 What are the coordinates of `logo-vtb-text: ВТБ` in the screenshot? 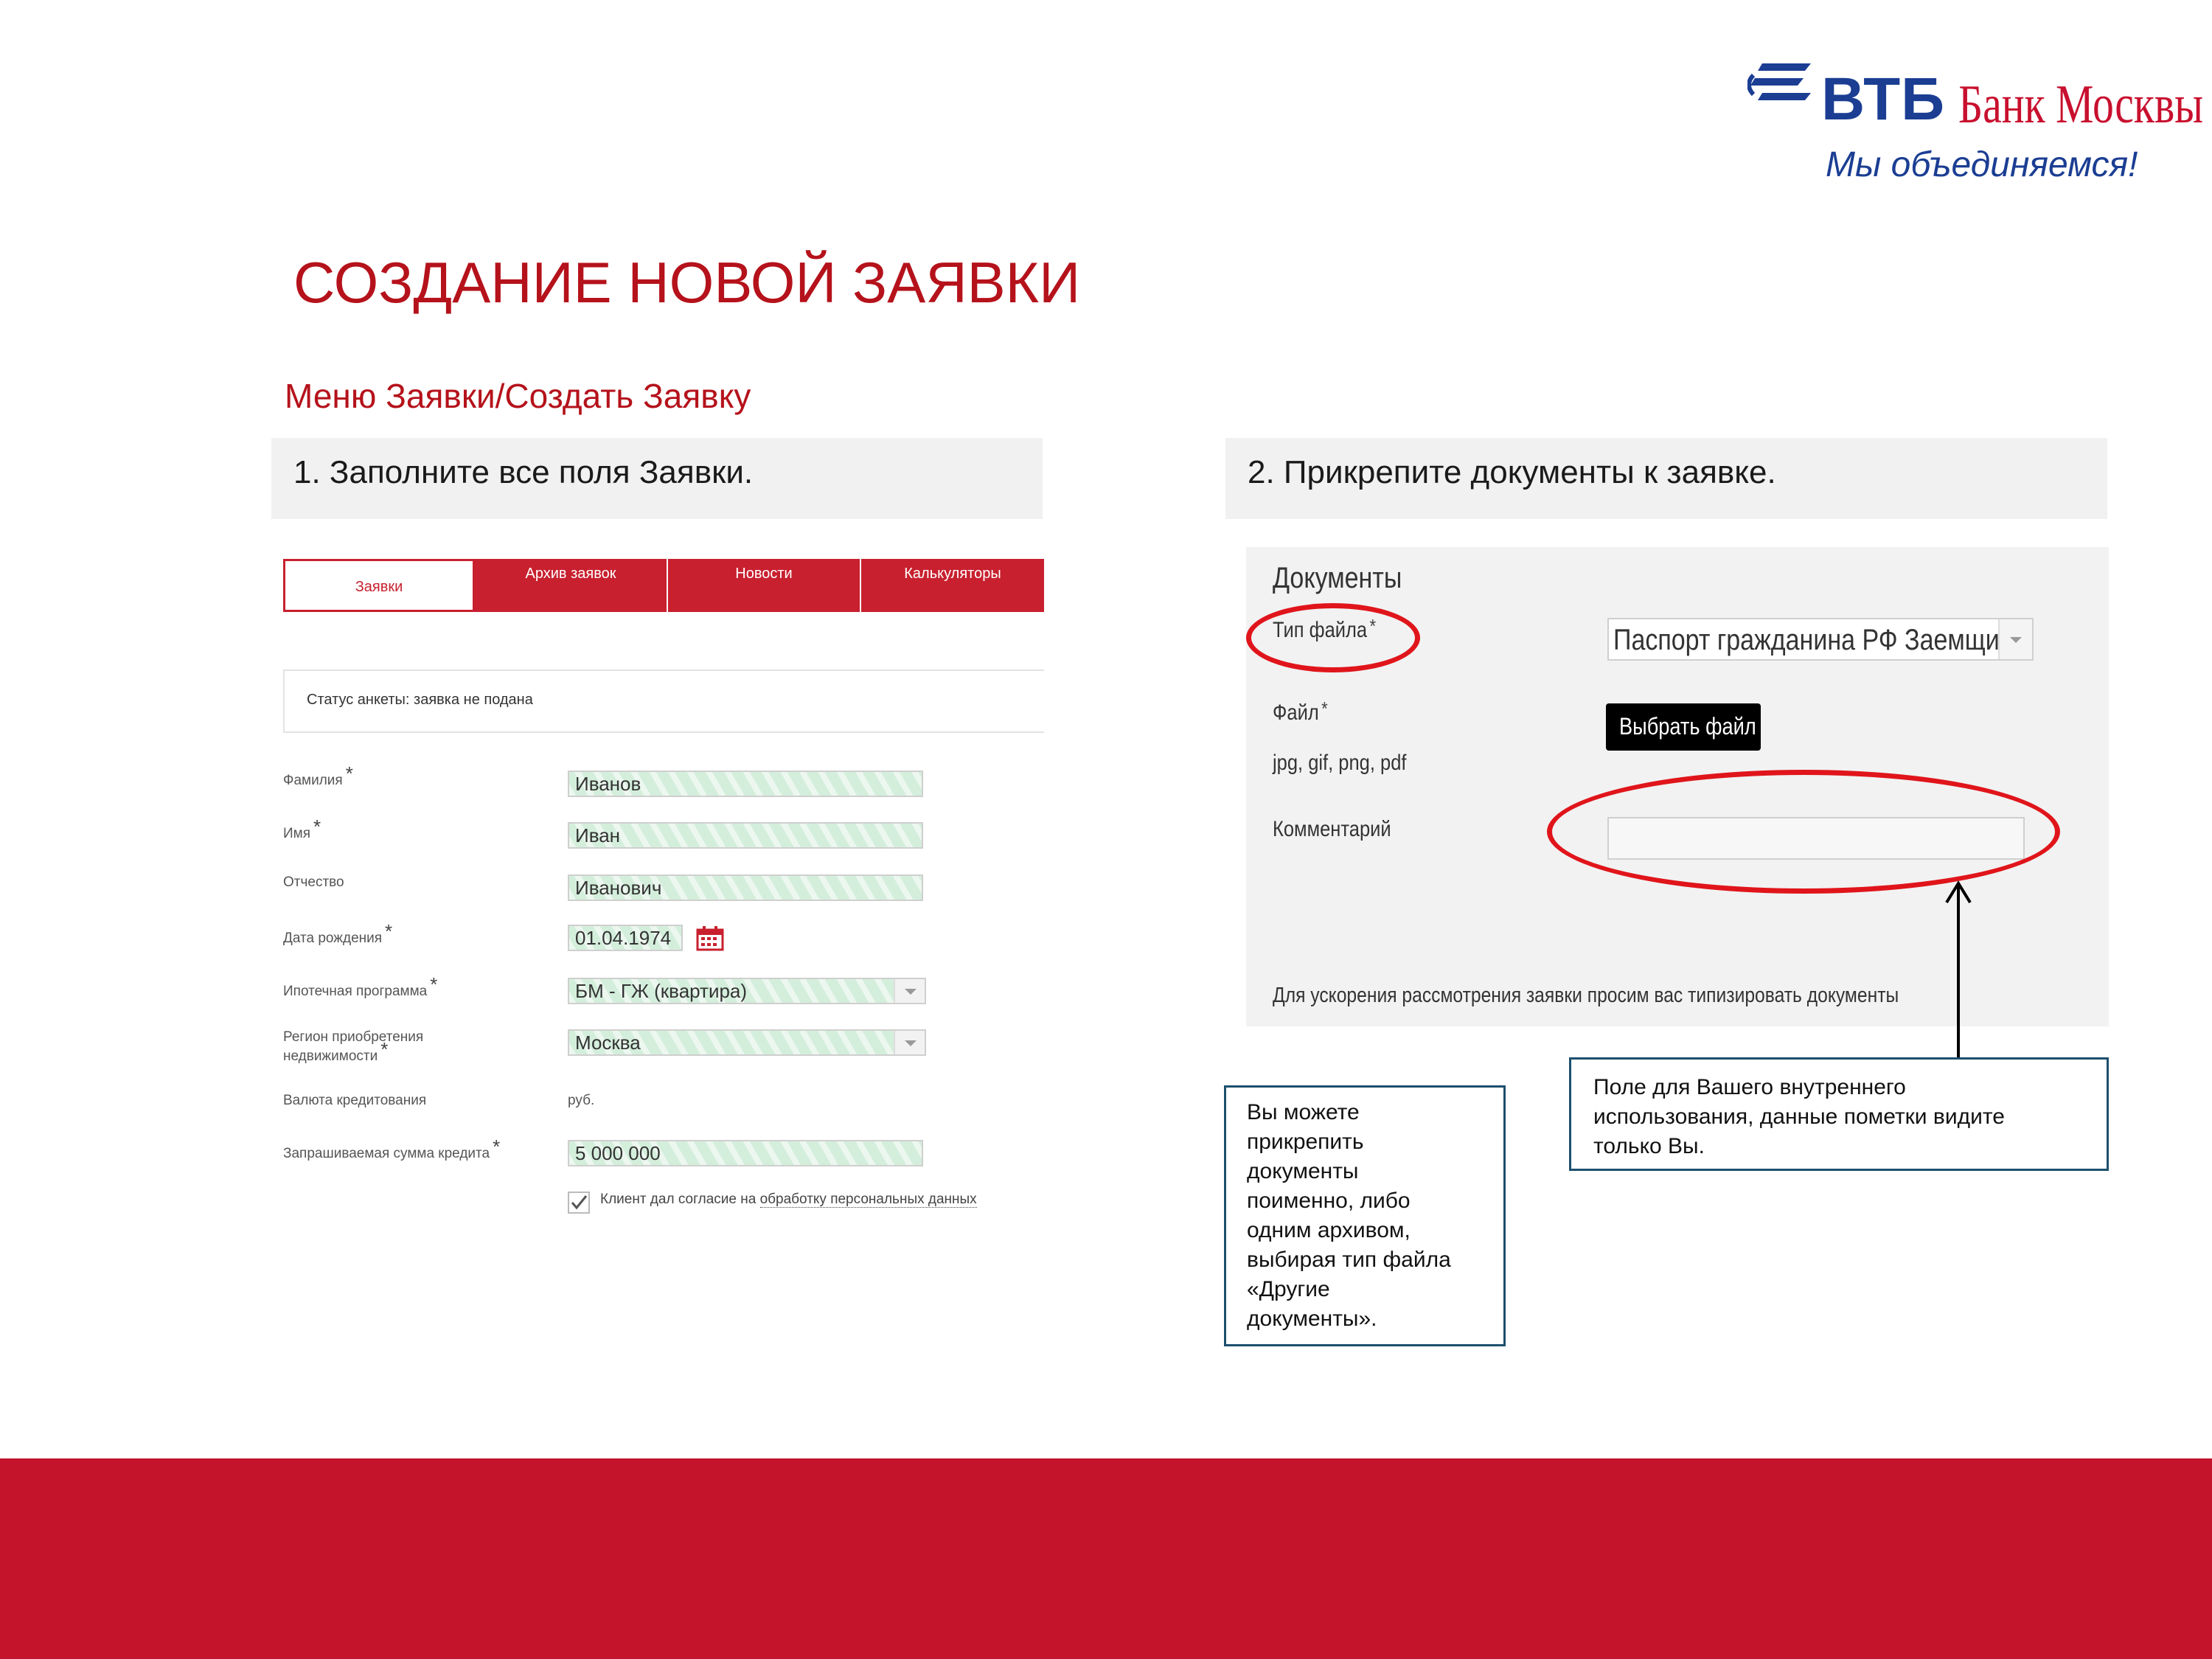 It's located at (1883, 99).